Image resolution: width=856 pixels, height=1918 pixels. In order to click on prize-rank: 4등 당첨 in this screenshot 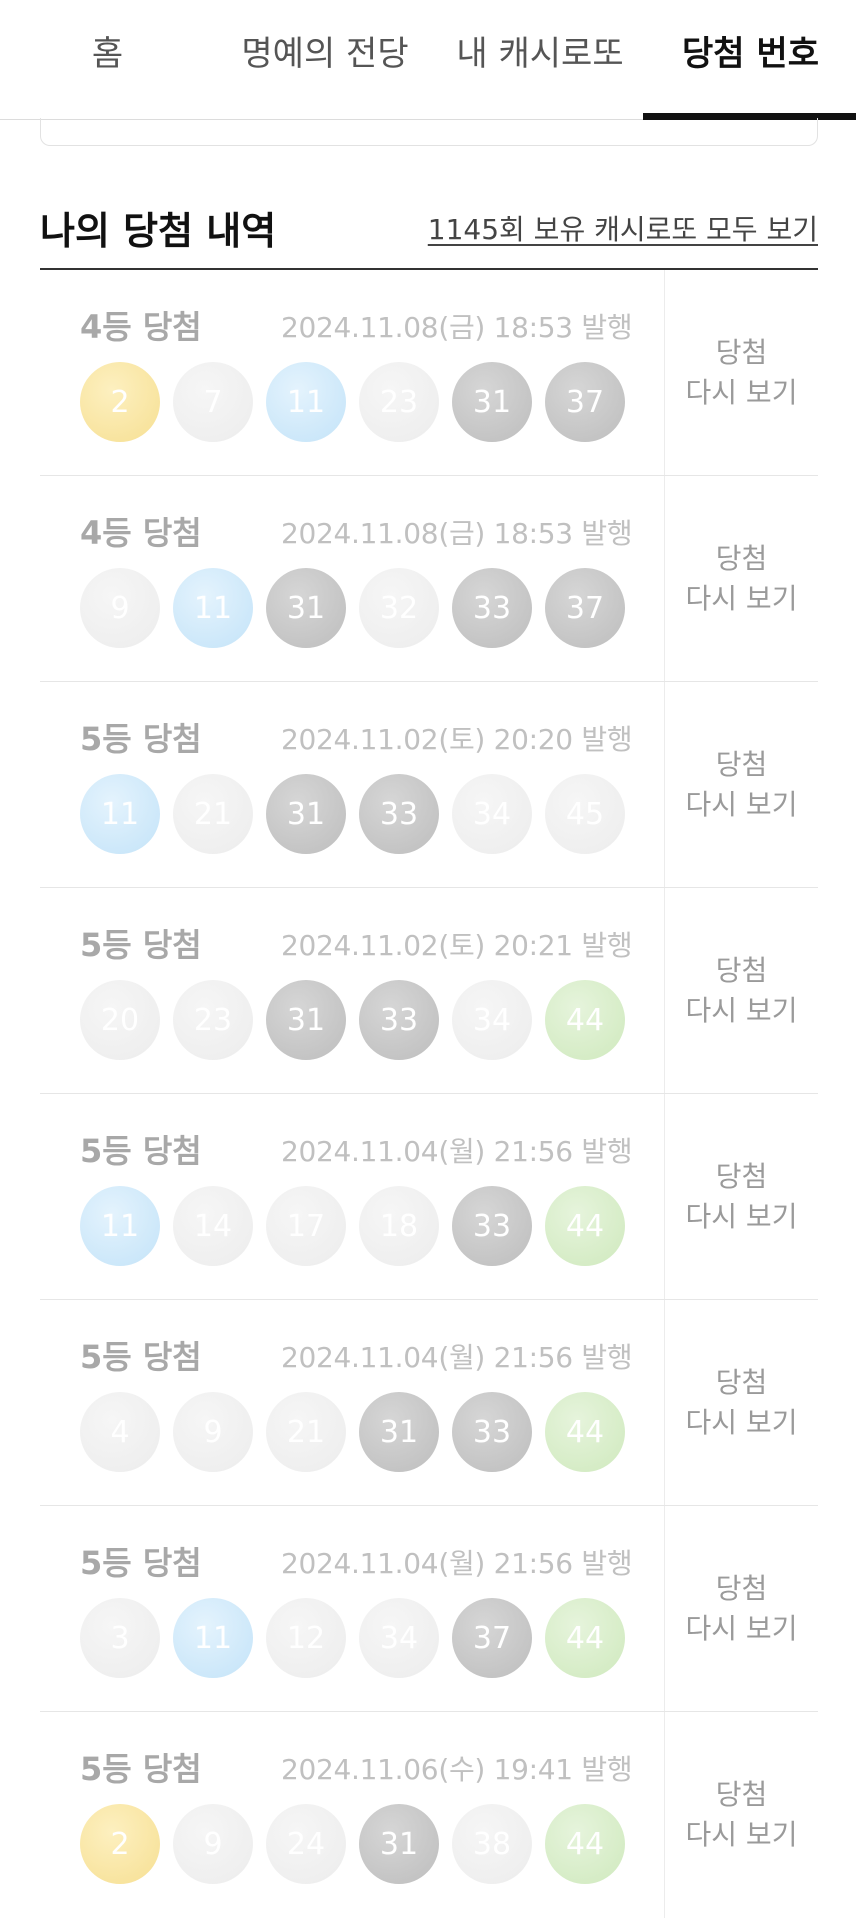, I will do `click(141, 327)`.